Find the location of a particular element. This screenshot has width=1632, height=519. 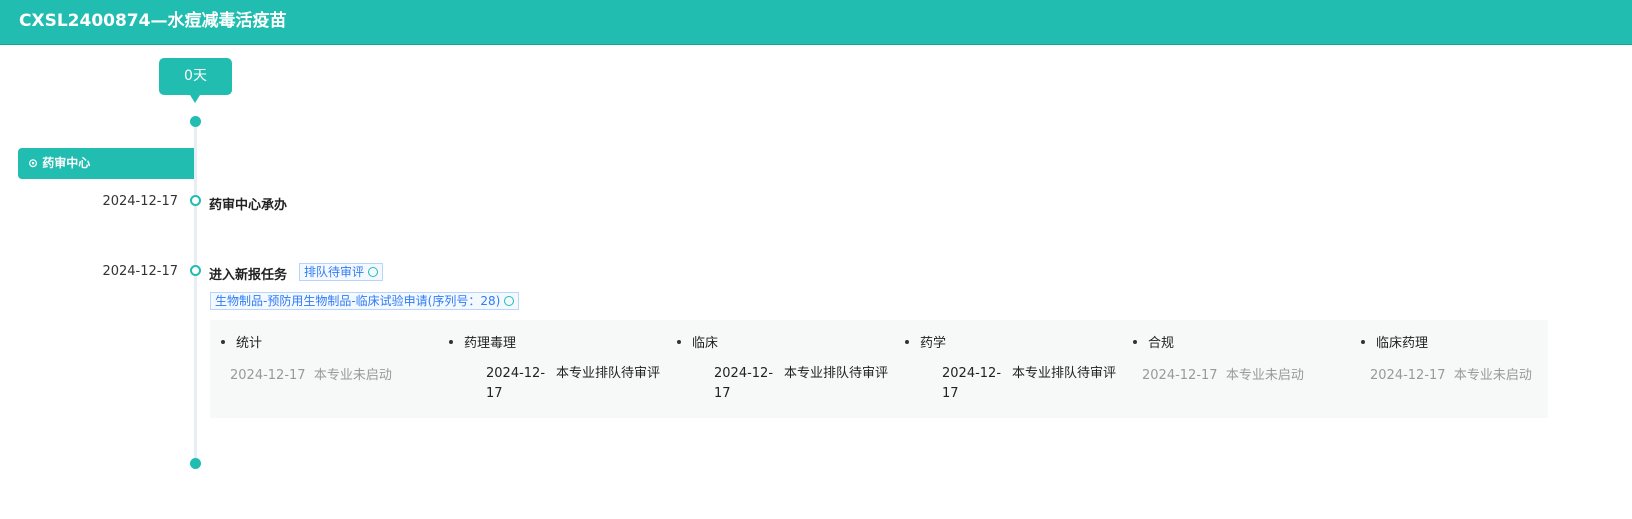

elapsed-days-bubble: 0天 is located at coordinates (195, 80).